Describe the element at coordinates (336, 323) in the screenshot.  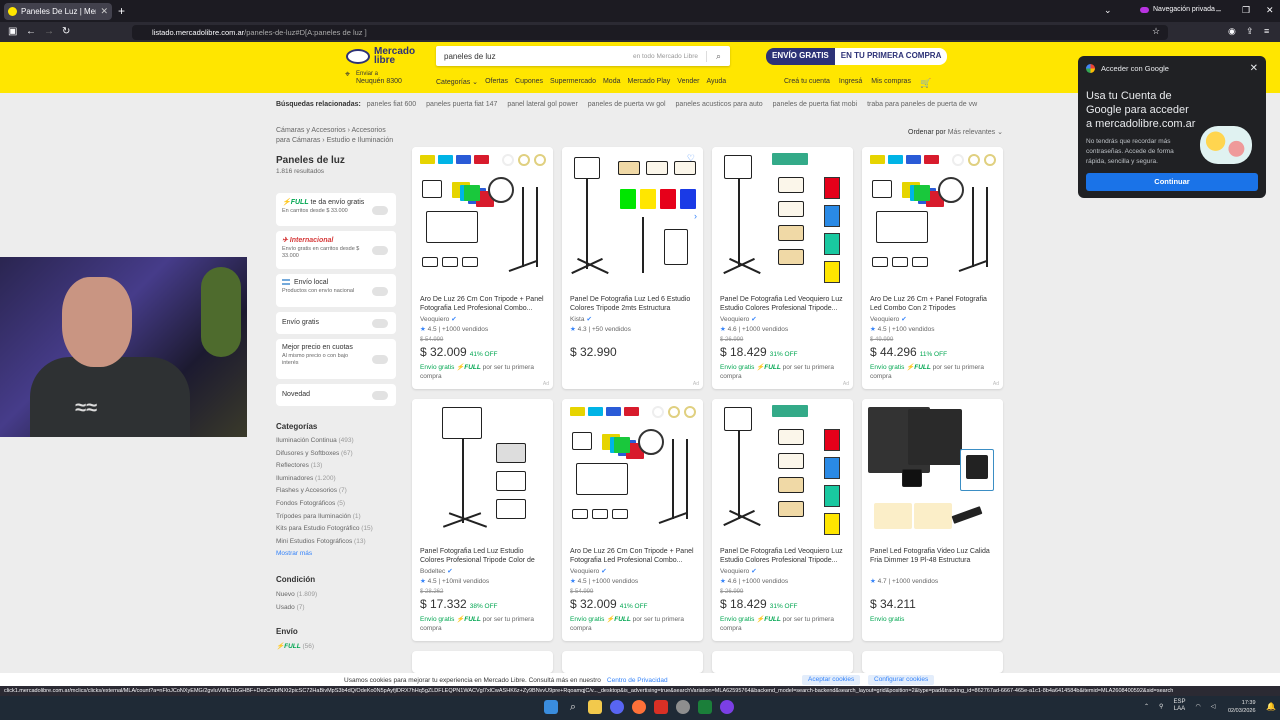
I see `filter-free-shipping: Envío gratis` at that location.